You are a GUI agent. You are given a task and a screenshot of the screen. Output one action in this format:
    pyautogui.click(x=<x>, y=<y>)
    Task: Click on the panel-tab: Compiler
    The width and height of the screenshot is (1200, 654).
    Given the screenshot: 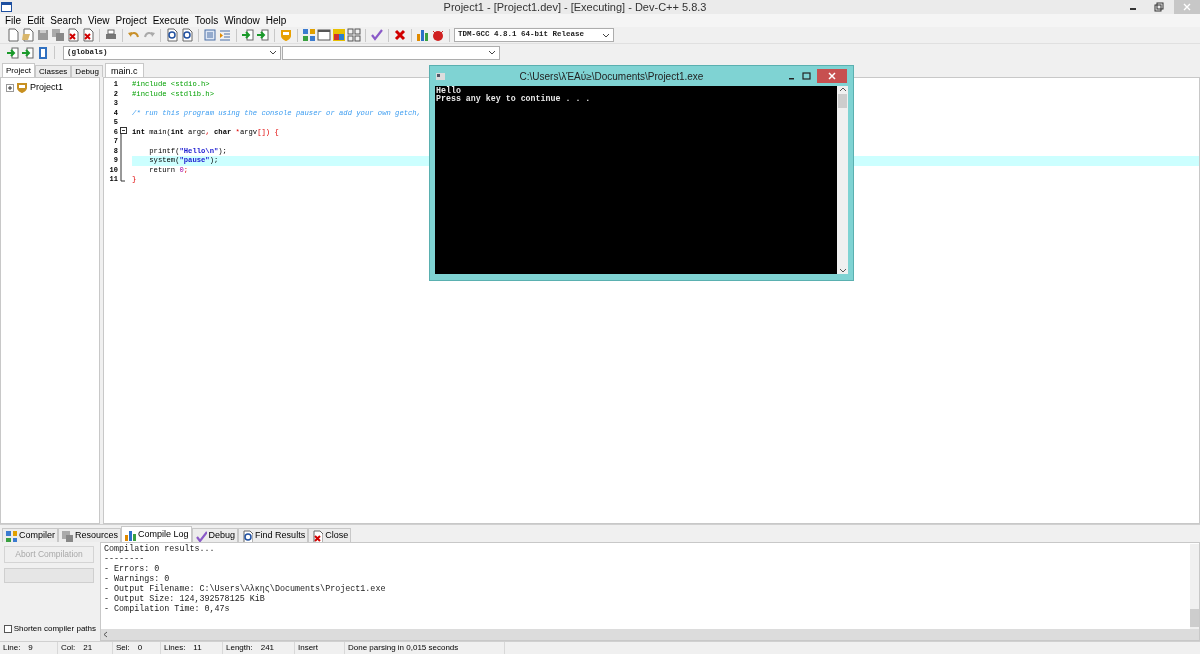 What is the action you would take?
    pyautogui.click(x=30, y=535)
    